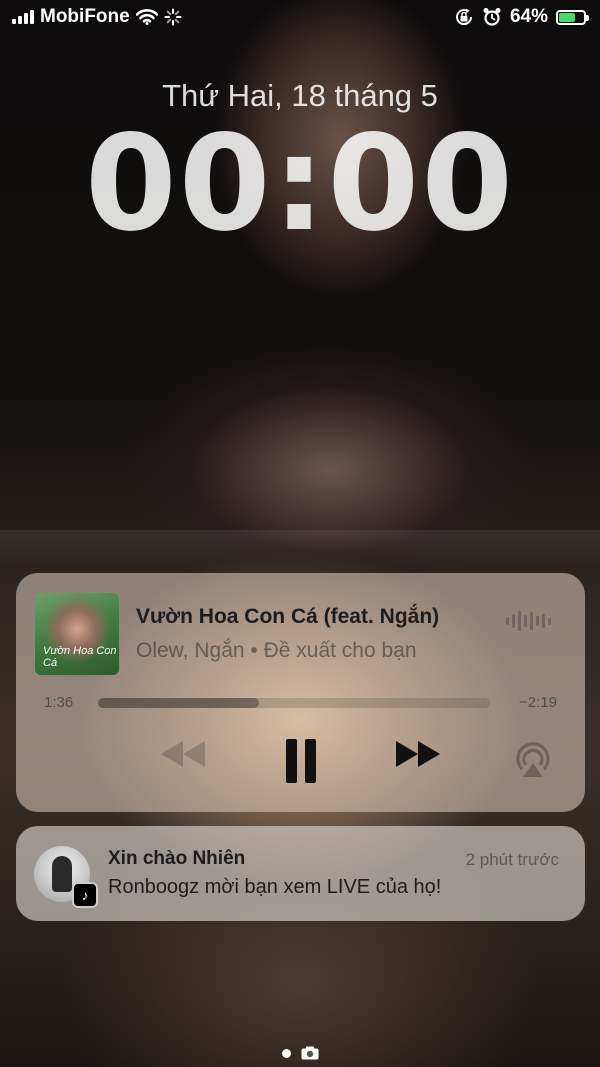  What do you see at coordinates (300, 19) in the screenshot?
I see `status-bar: MobiFone 64%` at bounding box center [300, 19].